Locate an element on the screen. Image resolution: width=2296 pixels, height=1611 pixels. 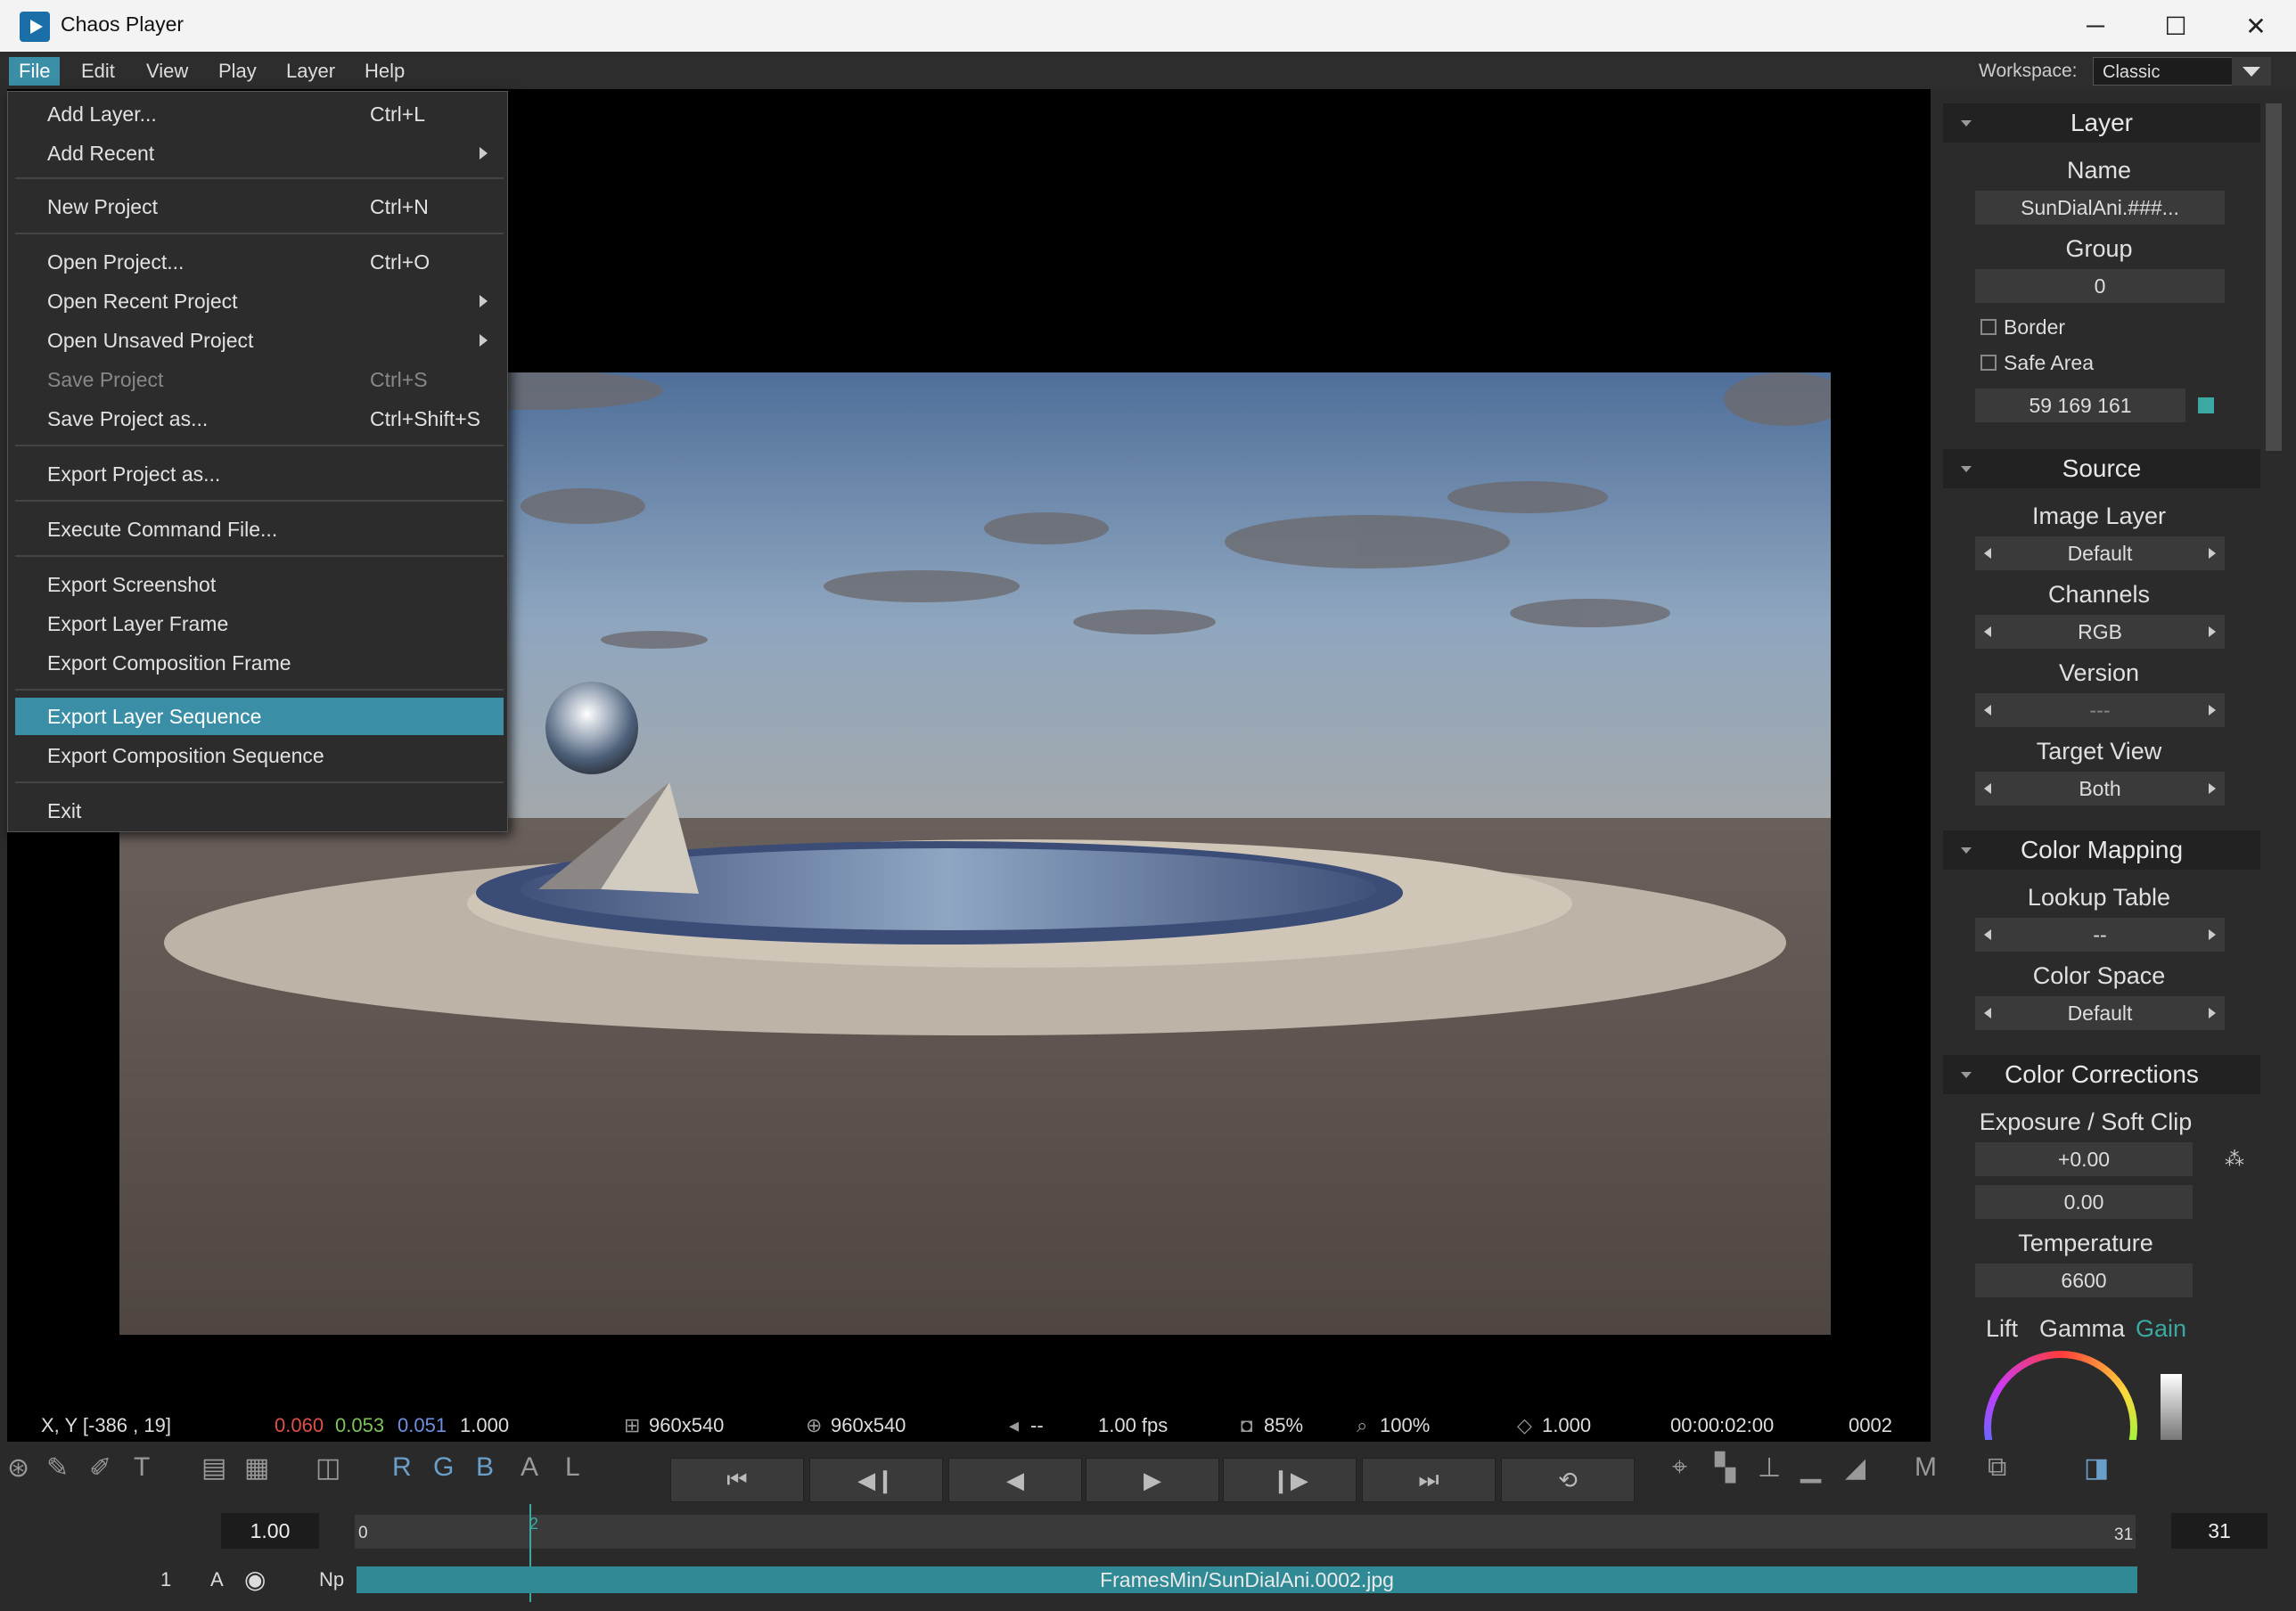
border-checkbox is located at coordinates (1988, 327).